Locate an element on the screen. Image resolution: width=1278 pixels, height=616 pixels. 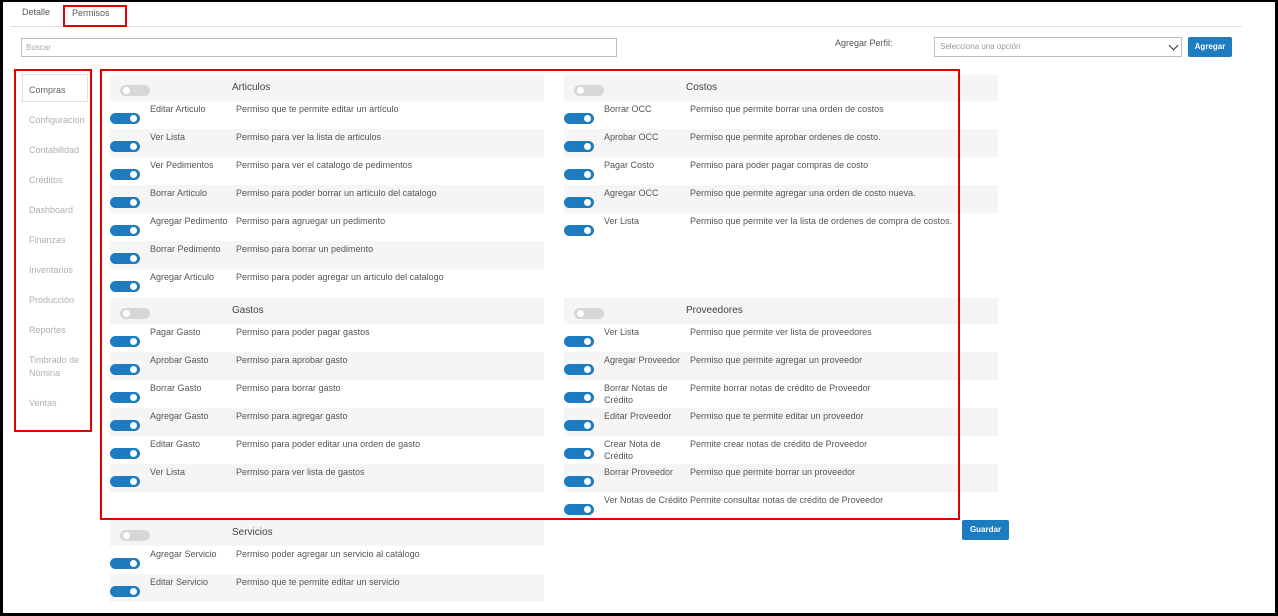
nav-item: Finanzas is located at coordinates (59, 240).